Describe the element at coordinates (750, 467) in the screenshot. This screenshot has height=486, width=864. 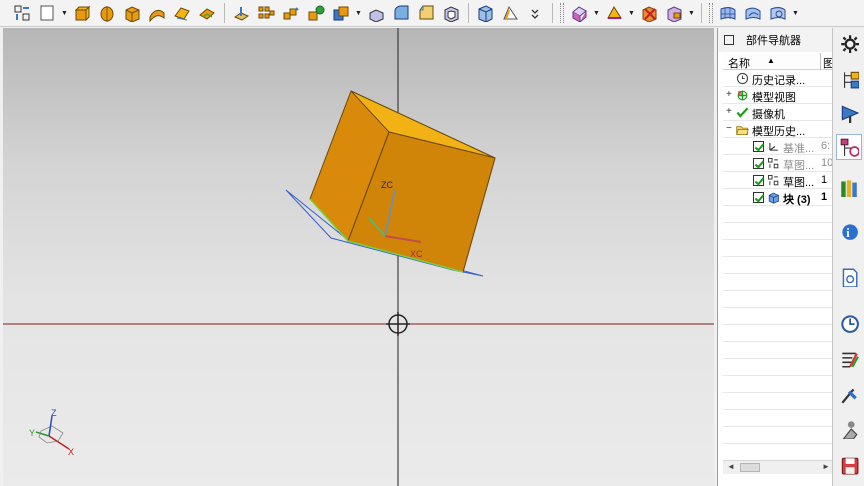
I see `scrollbar-thumb` at that location.